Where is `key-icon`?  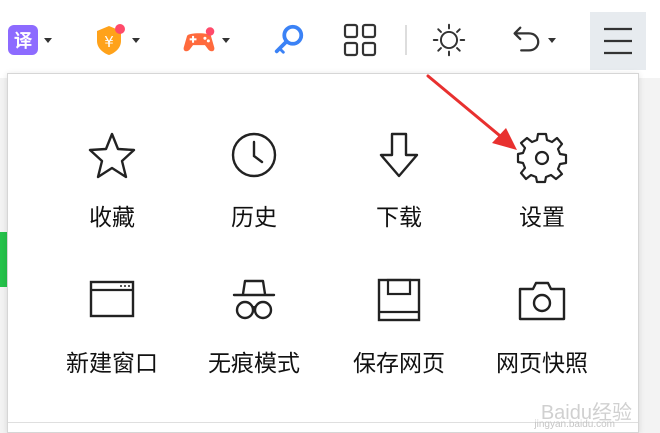
key-icon is located at coordinates (289, 40).